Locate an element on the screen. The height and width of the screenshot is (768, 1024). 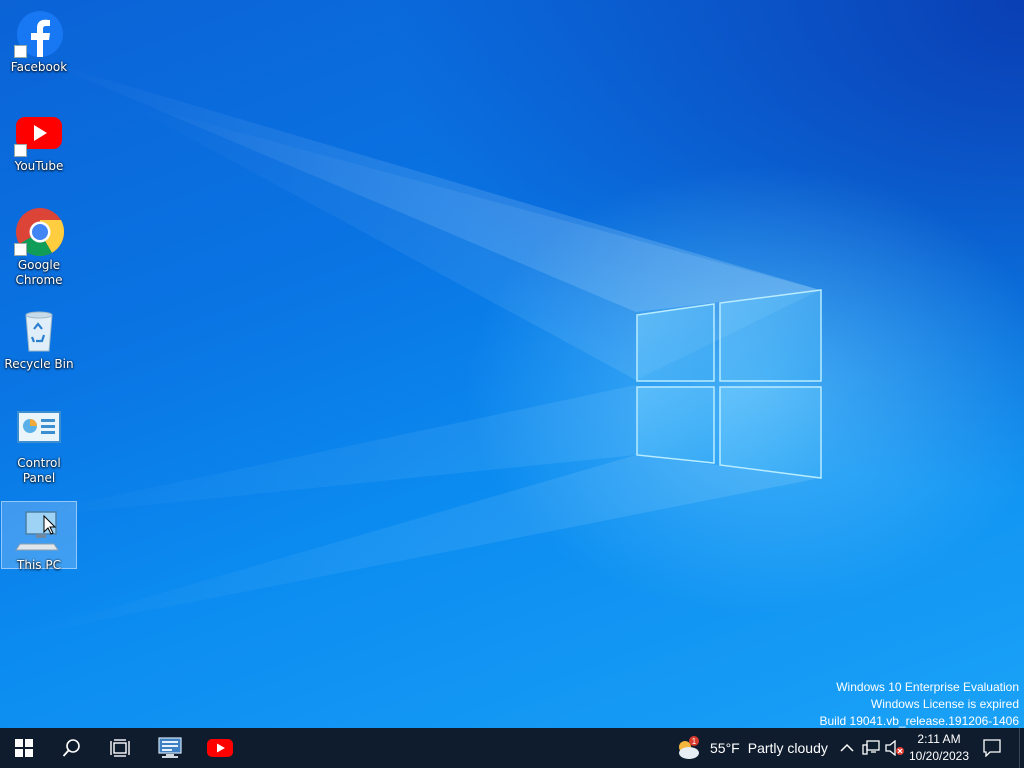
show-desktop-button is located at coordinates (1021, 748).